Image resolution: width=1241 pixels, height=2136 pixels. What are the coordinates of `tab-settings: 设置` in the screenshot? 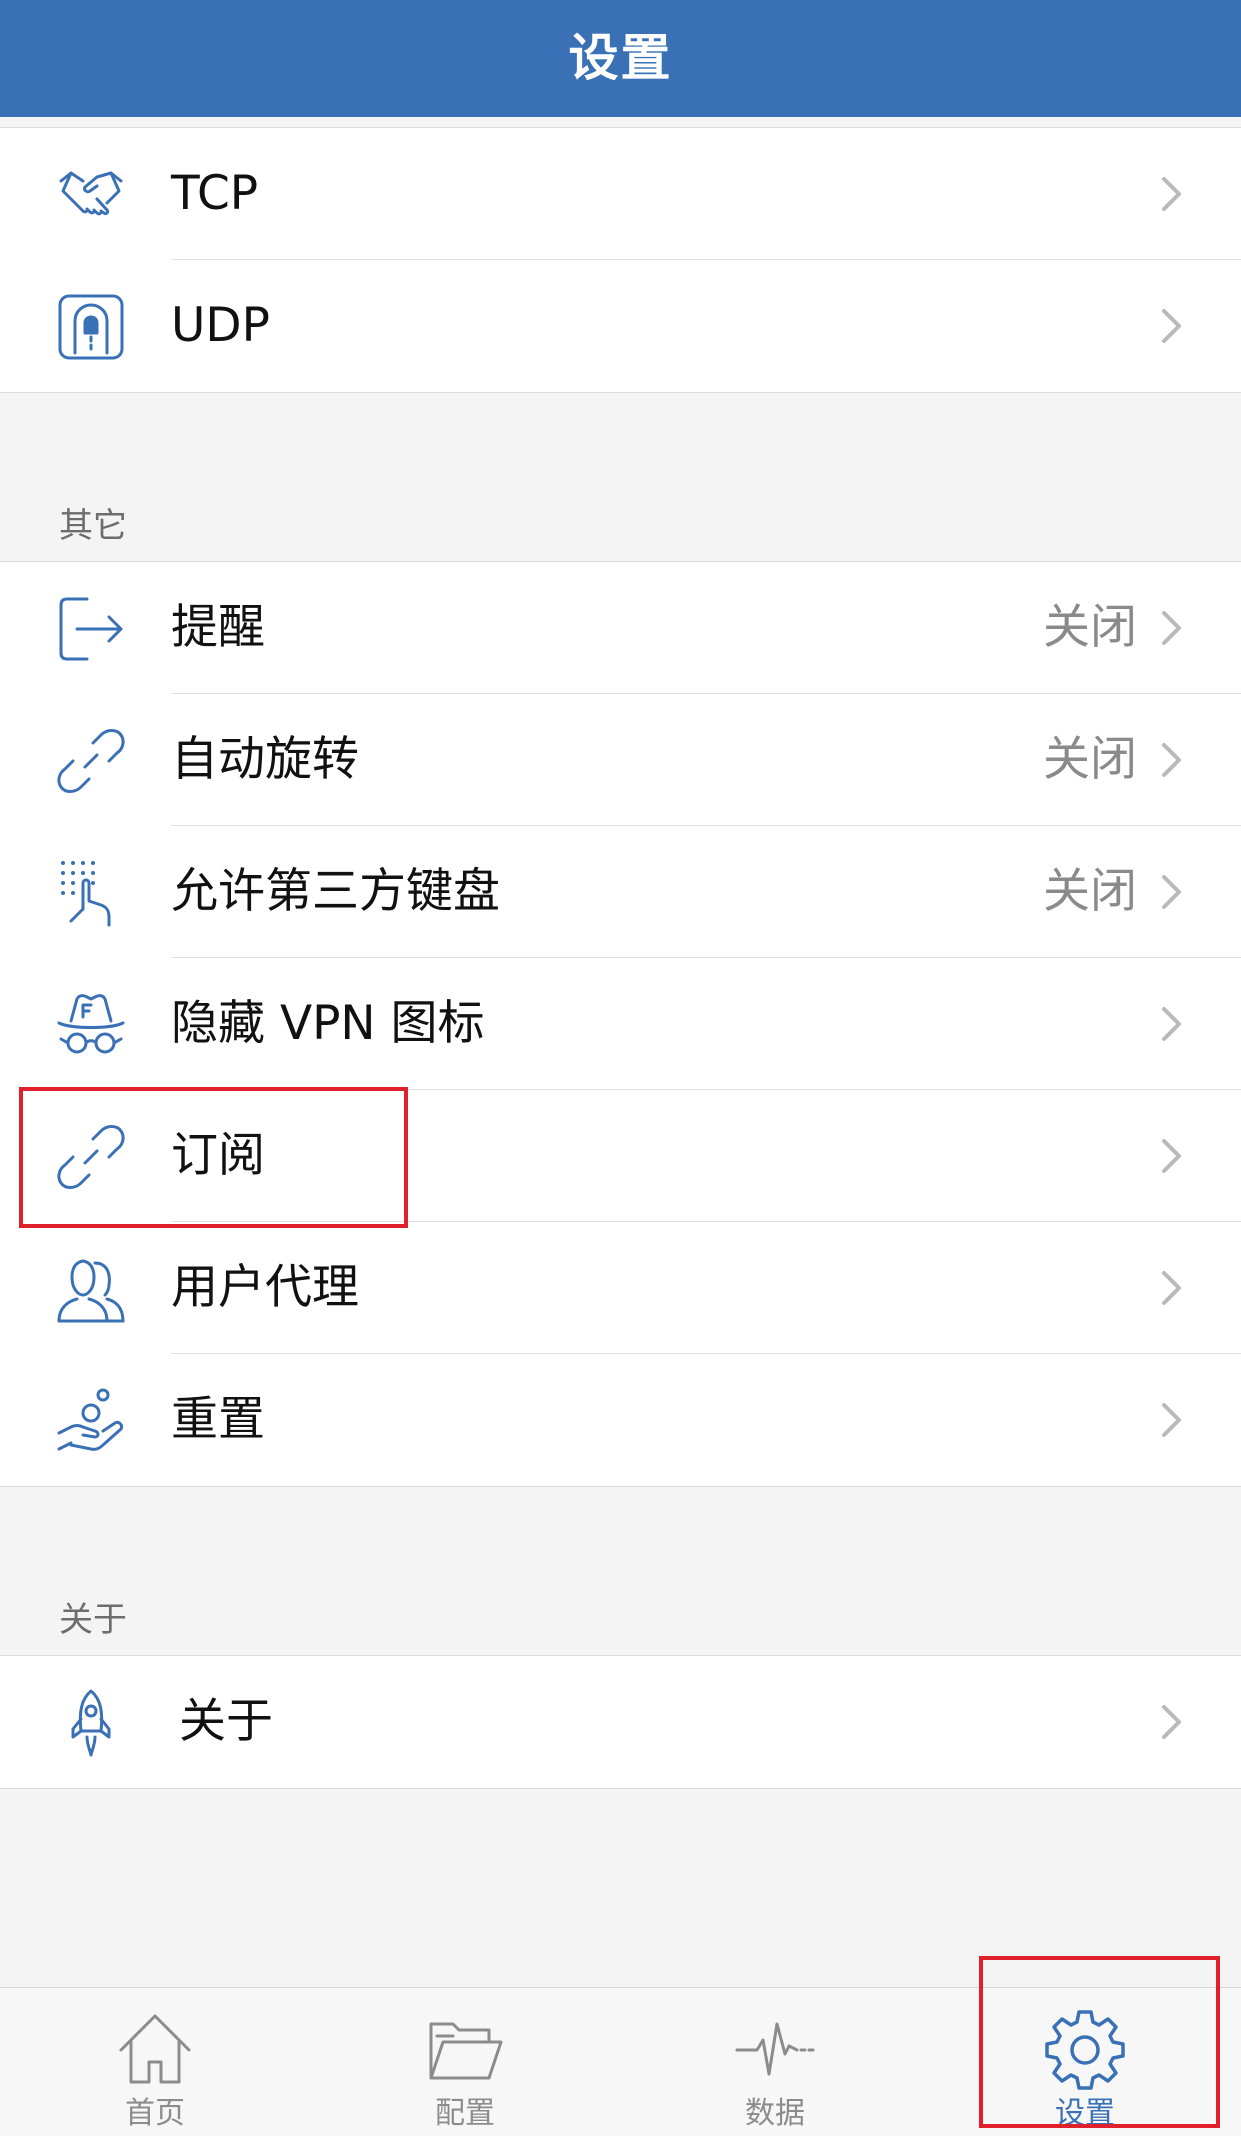 It's located at (1085, 2062).